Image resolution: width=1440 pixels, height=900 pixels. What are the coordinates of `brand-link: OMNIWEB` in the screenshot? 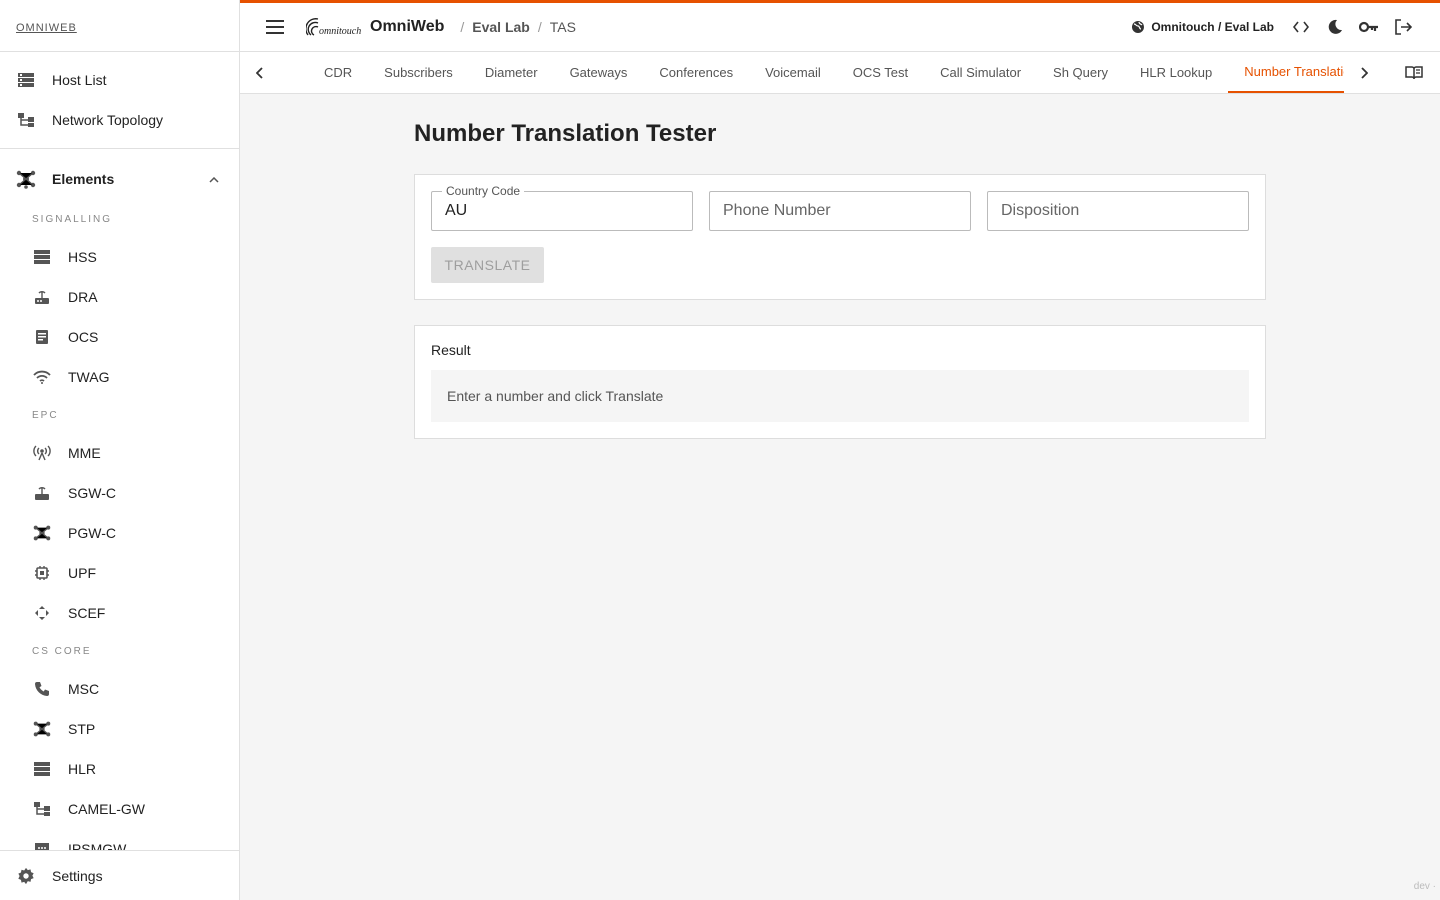 It's located at (46, 28).